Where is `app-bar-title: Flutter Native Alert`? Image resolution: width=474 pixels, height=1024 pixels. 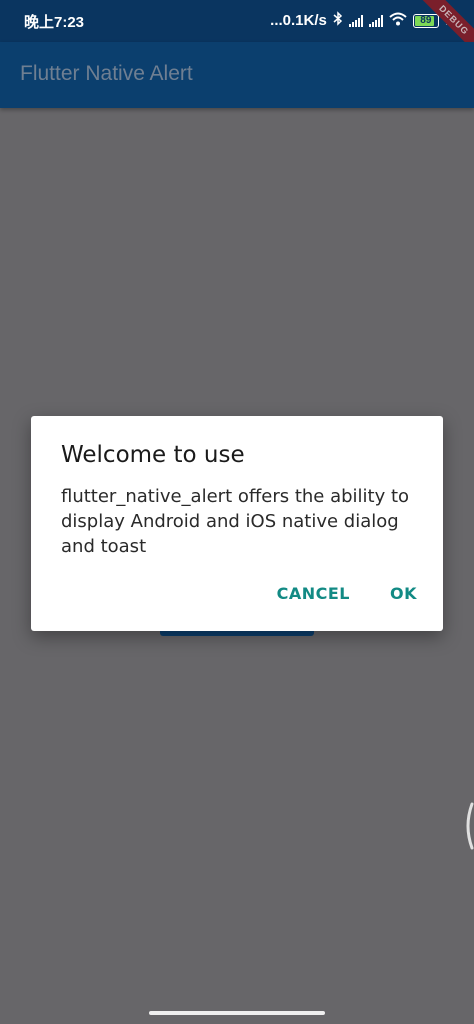 app-bar-title: Flutter Native Alert is located at coordinates (106, 73).